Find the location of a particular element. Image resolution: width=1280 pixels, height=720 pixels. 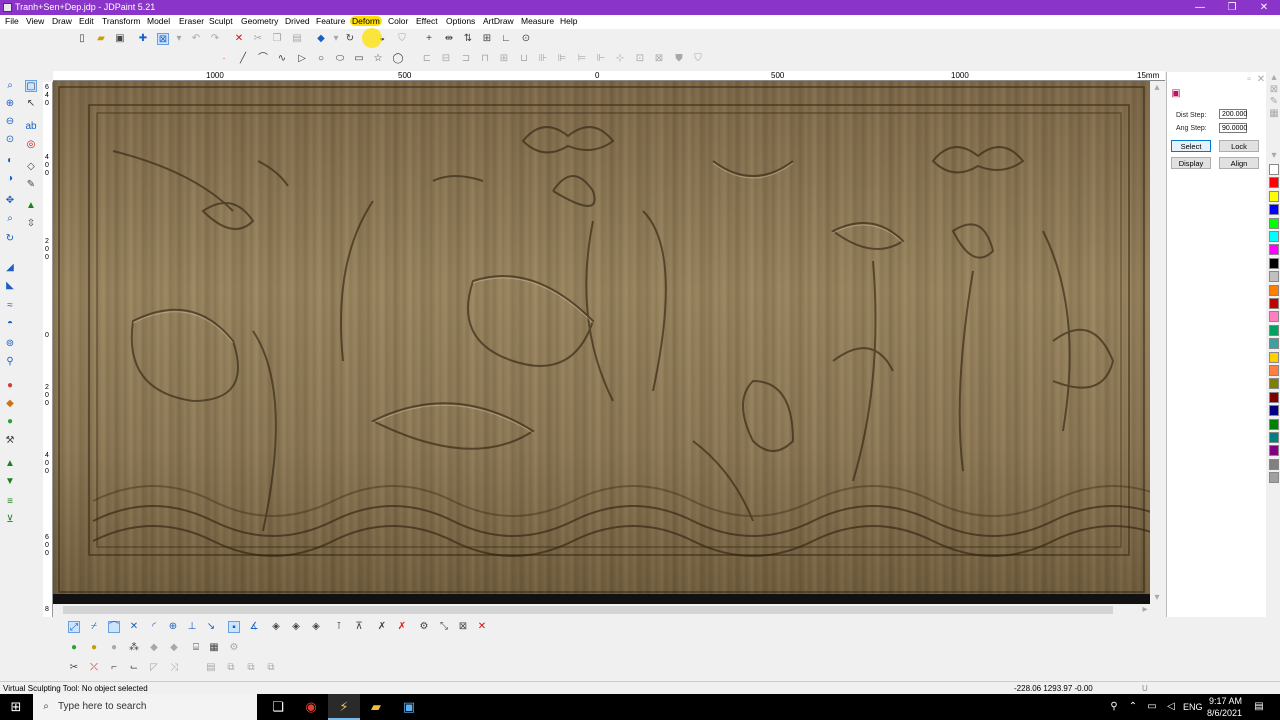

scale-icon: ⇳ is located at coordinates (31, 224).